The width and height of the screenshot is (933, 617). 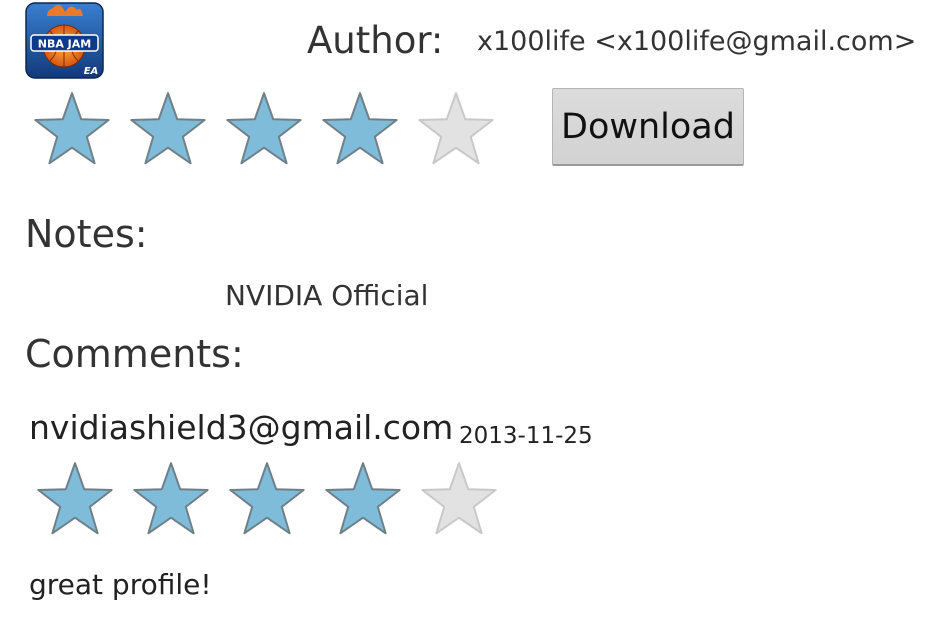 I want to click on app-rating-stars, so click(x=273, y=129).